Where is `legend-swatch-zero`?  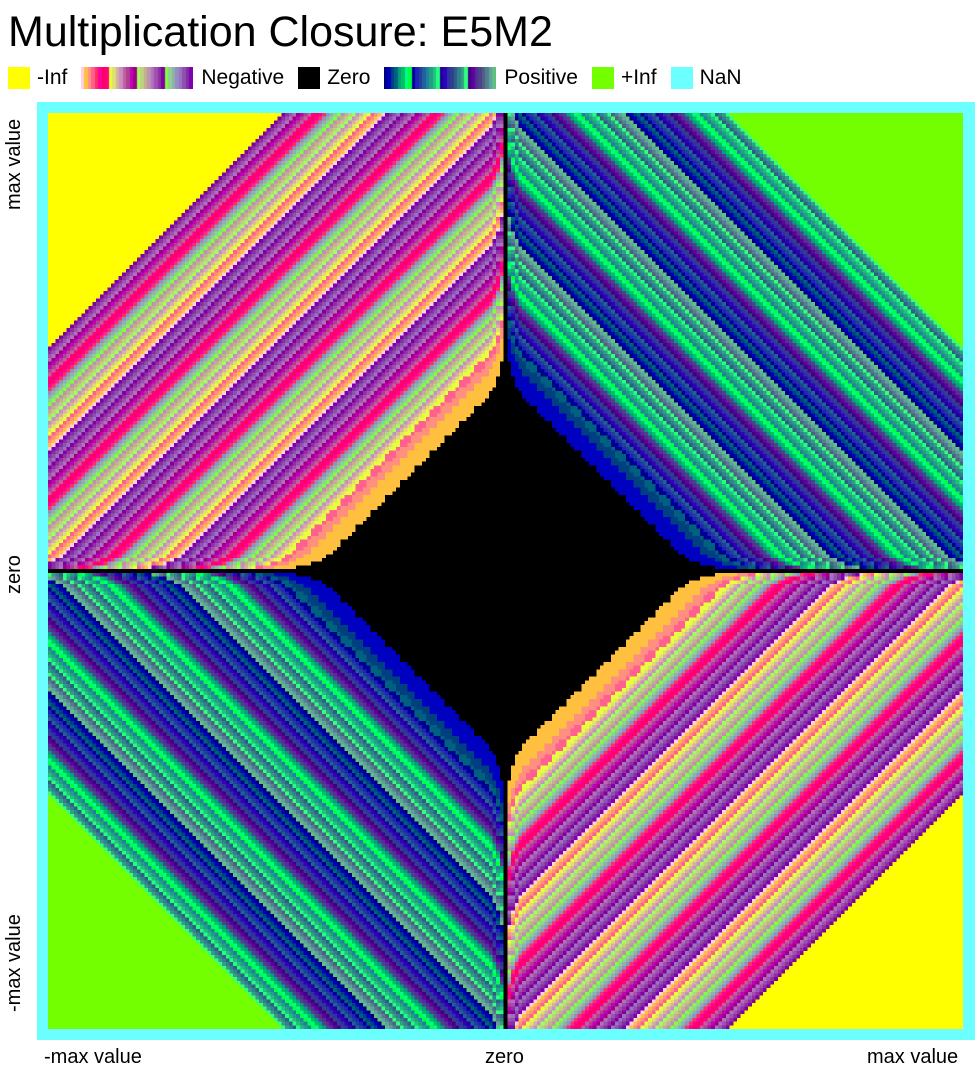
legend-swatch-zero is located at coordinates (309, 78).